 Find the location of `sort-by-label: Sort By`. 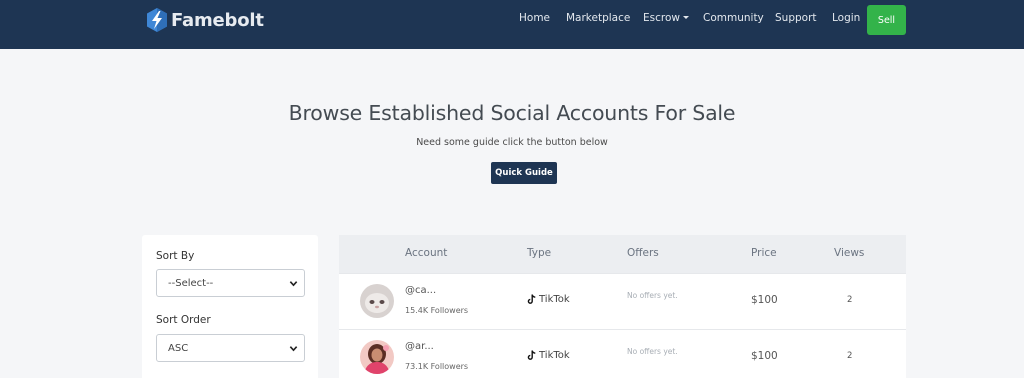

sort-by-label: Sort By is located at coordinates (175, 256).